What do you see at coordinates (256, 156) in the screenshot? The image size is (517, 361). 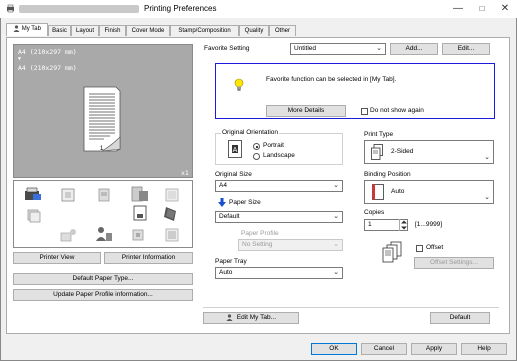 I see `landscape-radio` at bounding box center [256, 156].